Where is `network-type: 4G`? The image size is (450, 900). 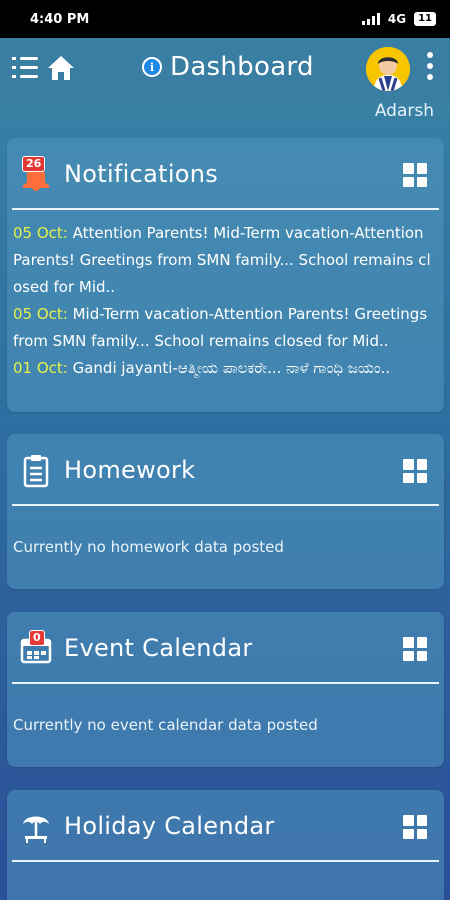
network-type: 4G is located at coordinates (397, 19).